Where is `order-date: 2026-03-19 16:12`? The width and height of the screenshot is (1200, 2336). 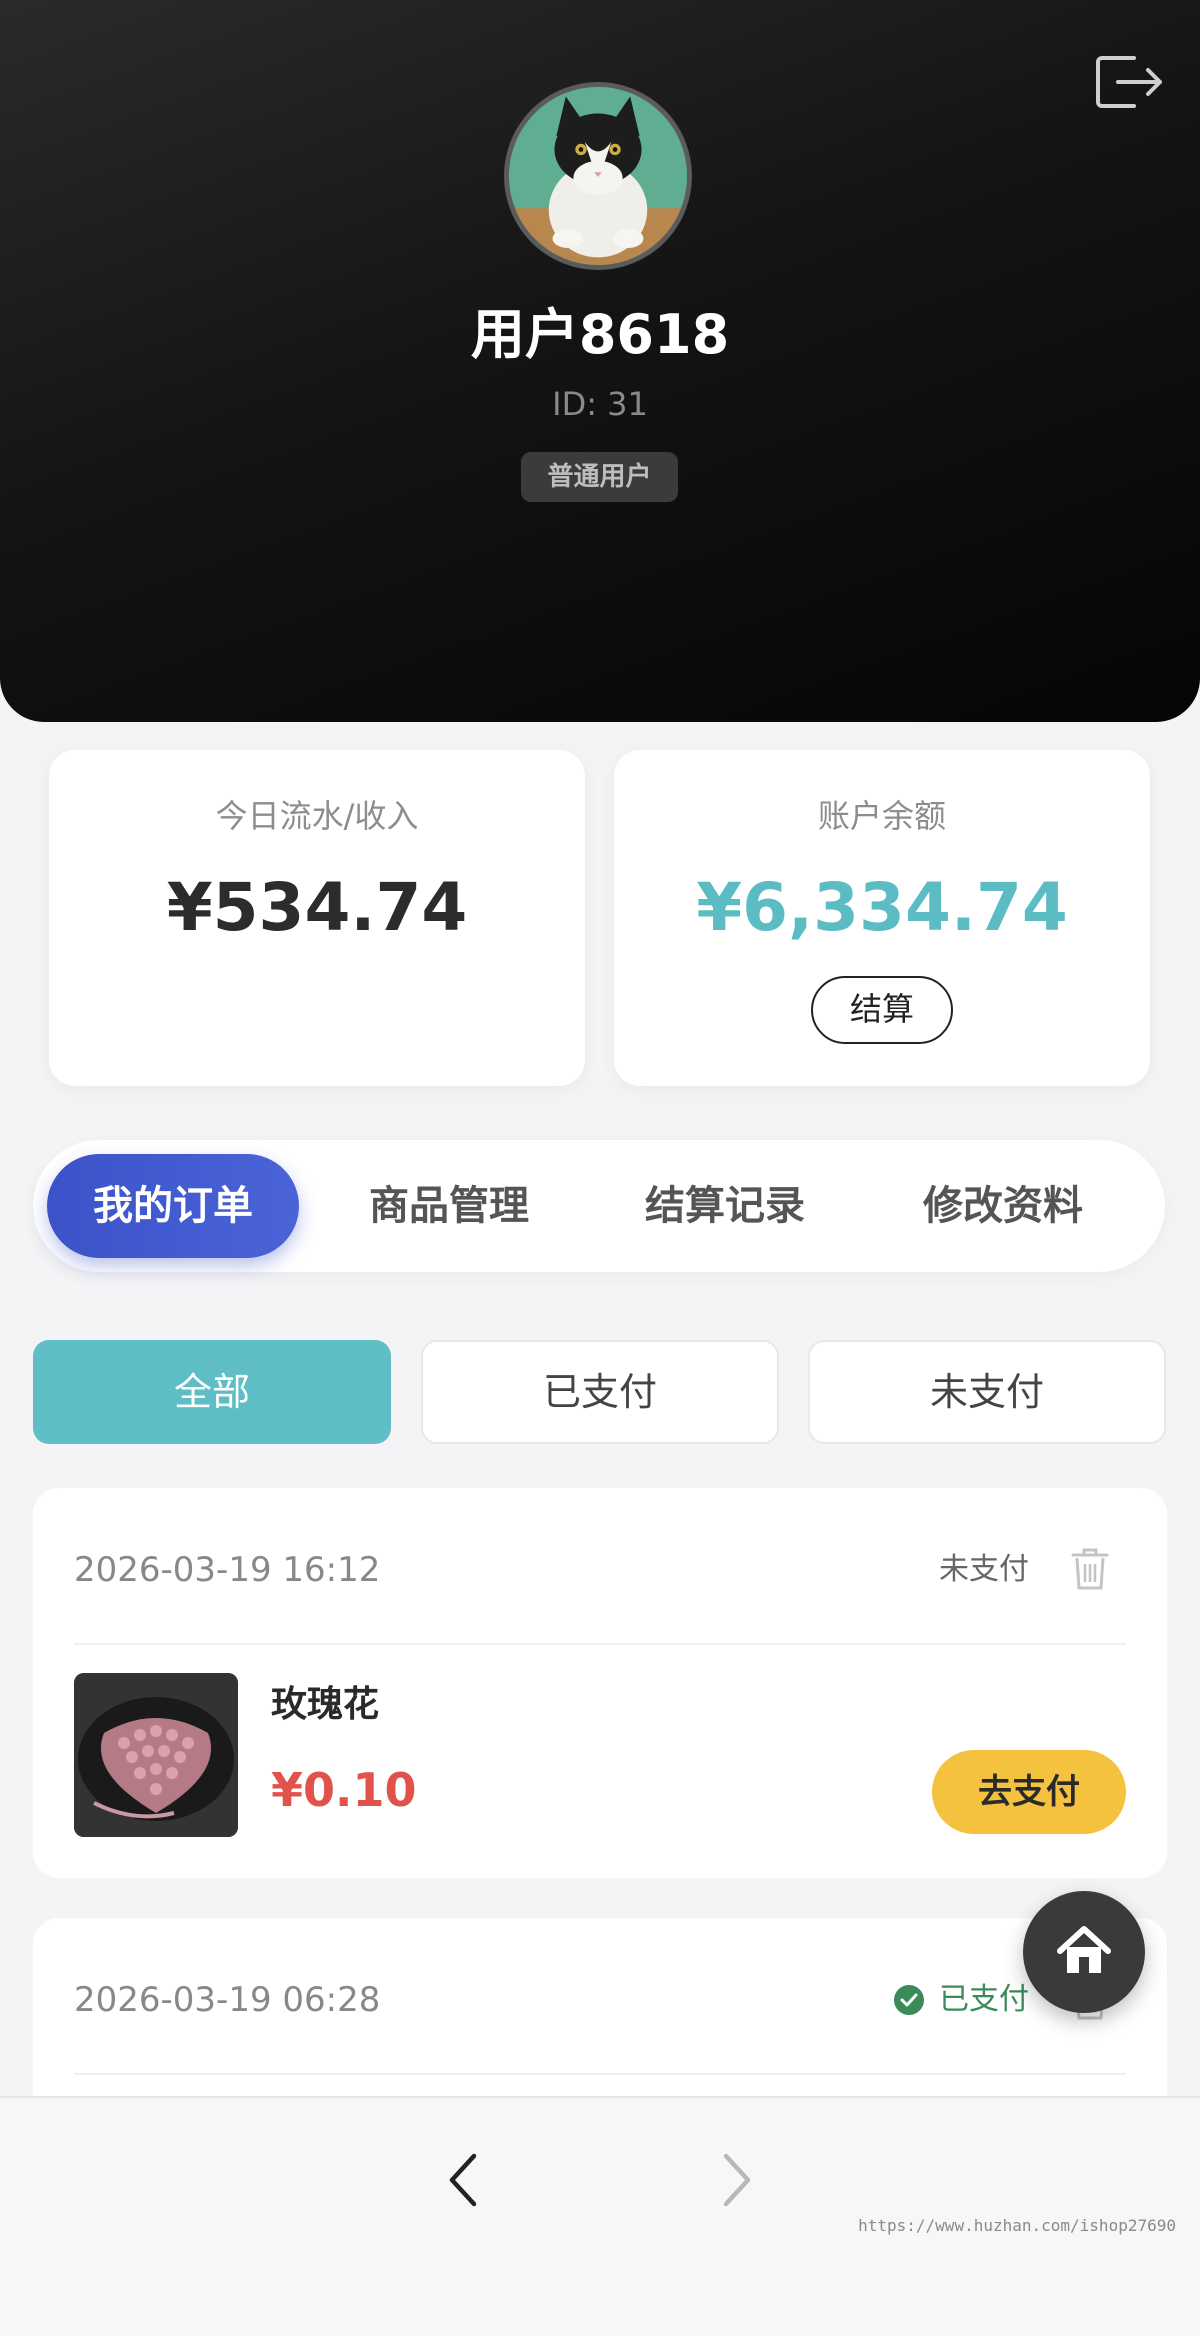 order-date: 2026-03-19 16:12 is located at coordinates (227, 1570).